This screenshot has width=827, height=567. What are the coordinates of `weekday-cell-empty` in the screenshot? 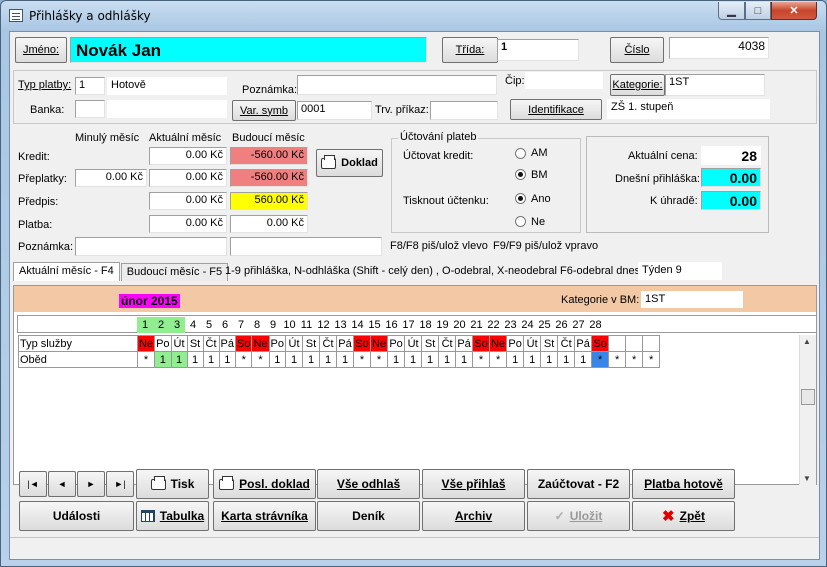 It's located at (634, 343).